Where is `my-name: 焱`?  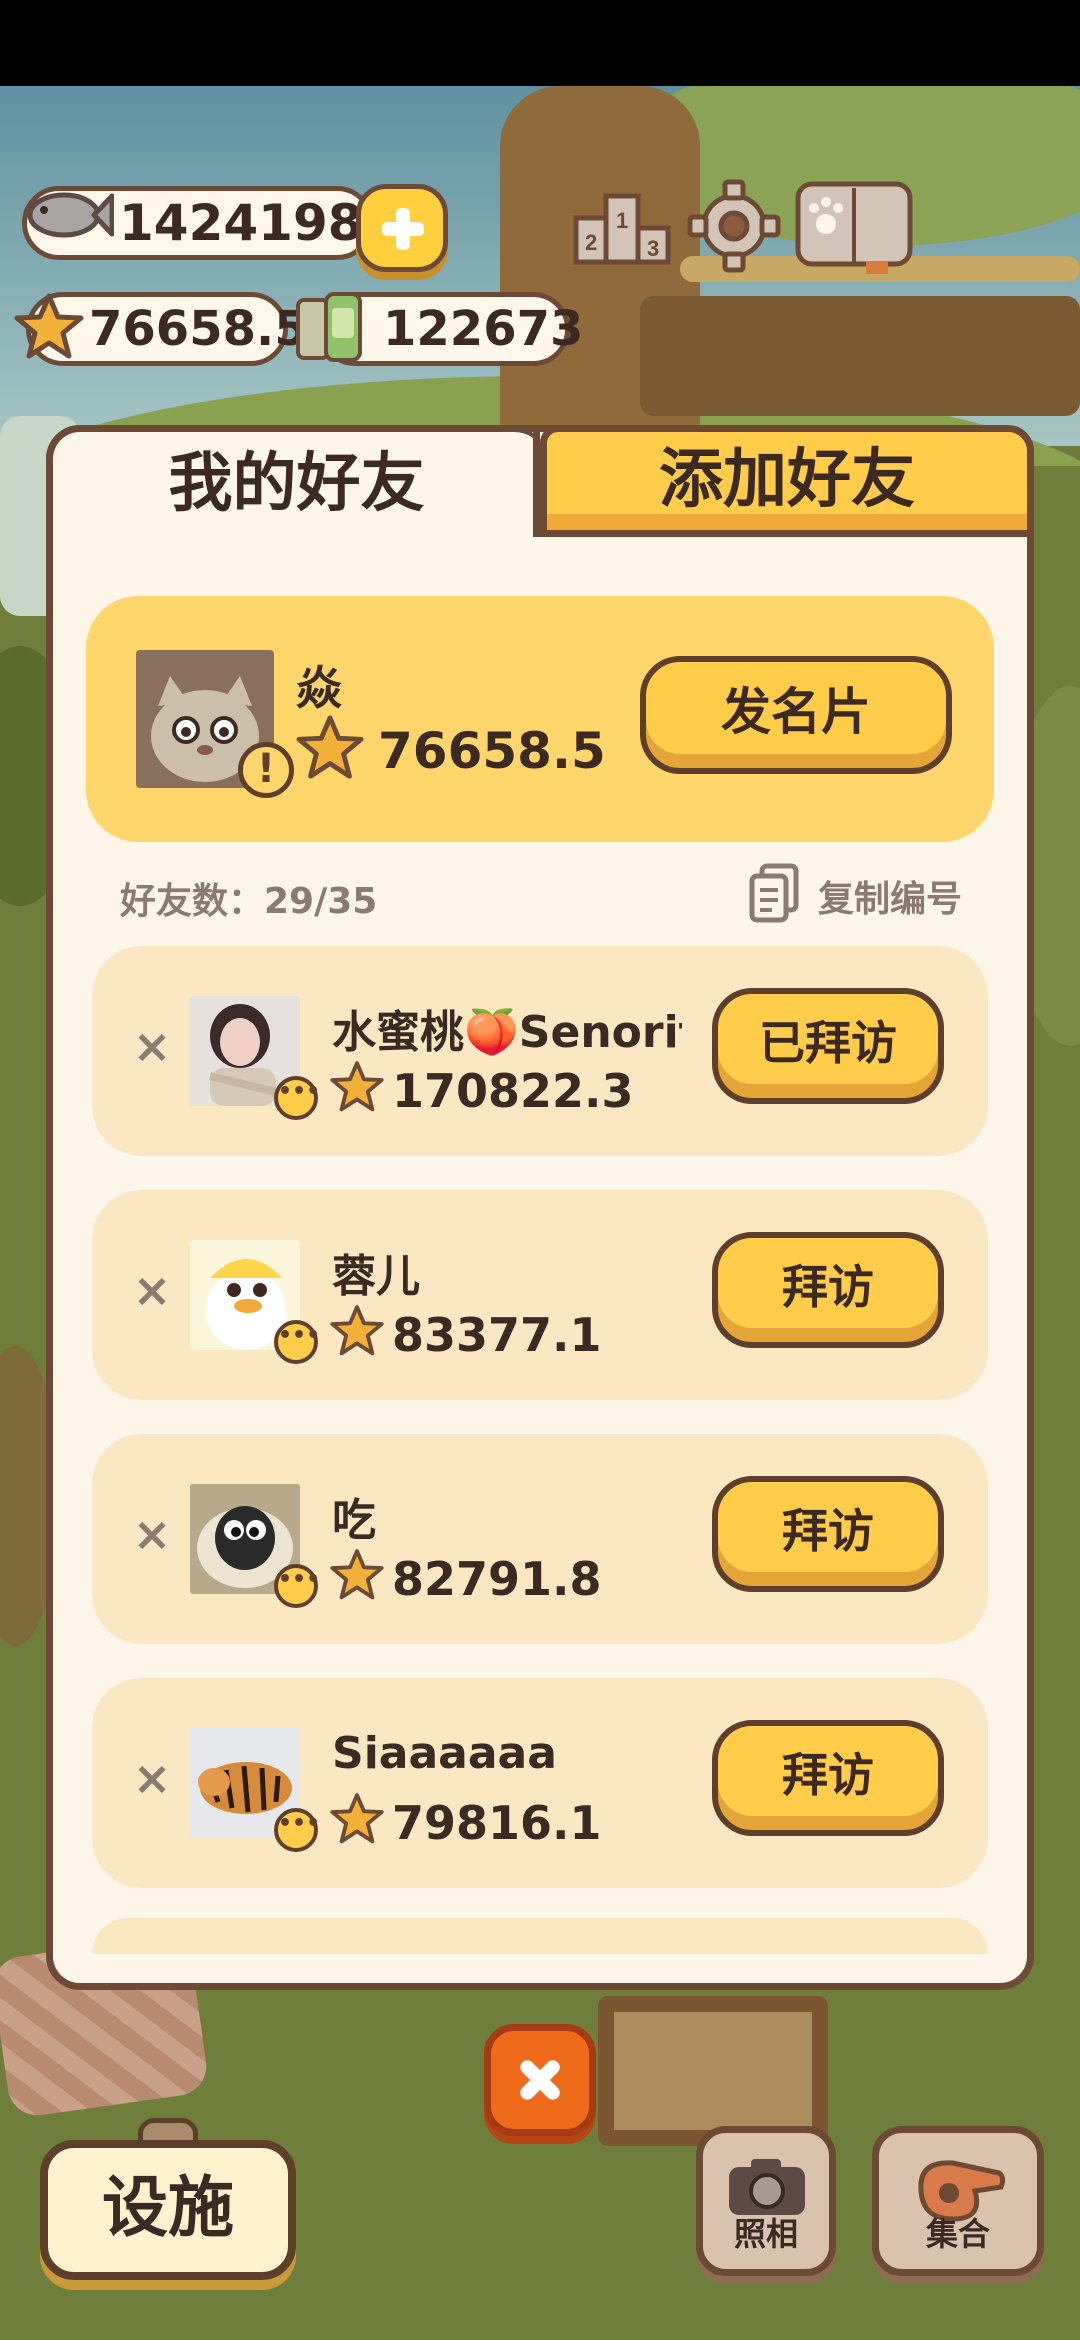
my-name: 焱 is located at coordinates (319, 688).